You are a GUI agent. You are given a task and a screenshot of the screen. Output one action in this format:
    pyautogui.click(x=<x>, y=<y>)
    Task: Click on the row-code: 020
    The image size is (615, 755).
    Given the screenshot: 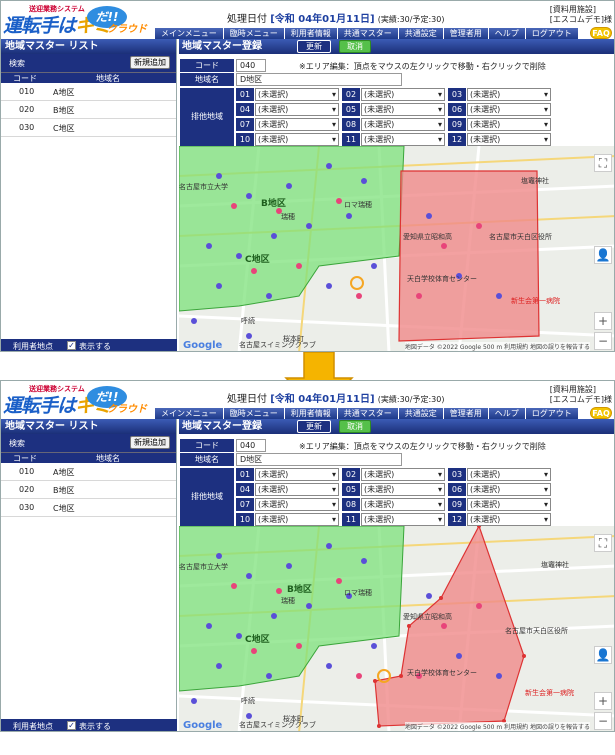 What is the action you would take?
    pyautogui.click(x=27, y=489)
    